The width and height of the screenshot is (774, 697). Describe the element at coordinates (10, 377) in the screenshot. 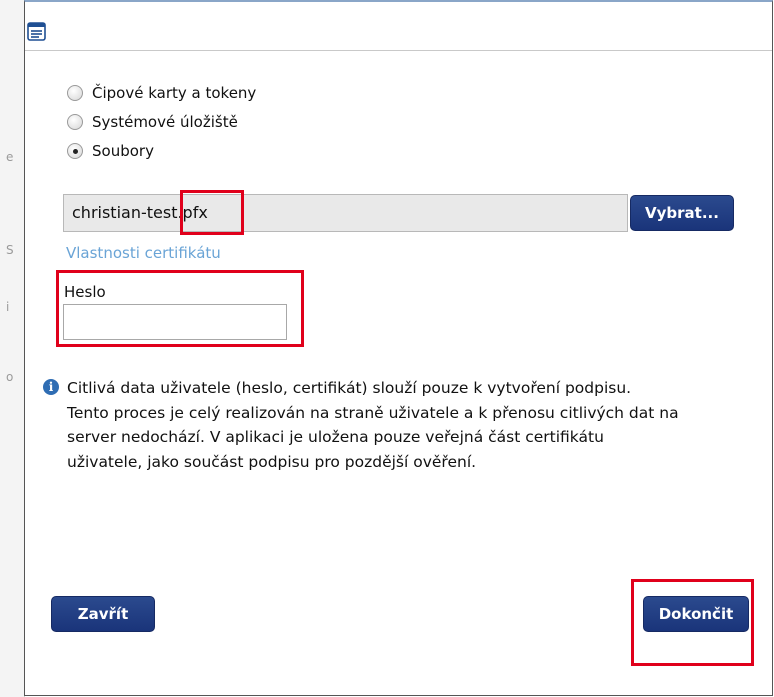

I see `background-text-fragment: o` at that location.